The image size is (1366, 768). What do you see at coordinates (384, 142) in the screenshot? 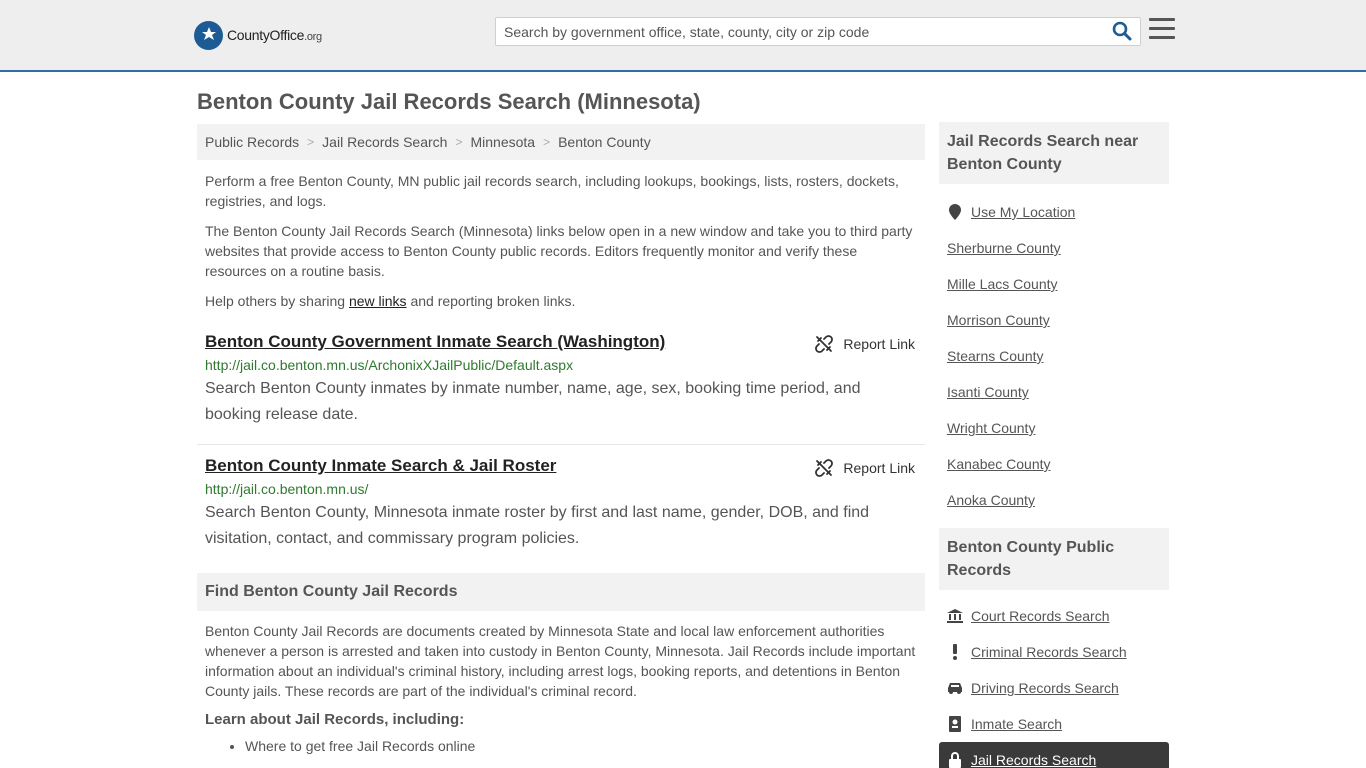
I see `breadcrumb-jail-records-search: Jail Records Search` at bounding box center [384, 142].